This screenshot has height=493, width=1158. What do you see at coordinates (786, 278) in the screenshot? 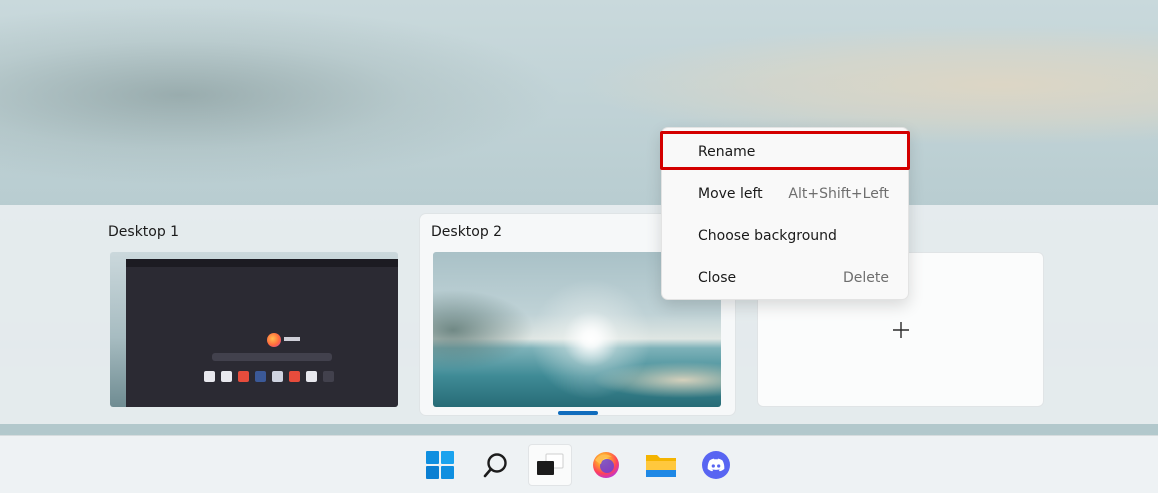
I see `menu-item-close: Close Delete` at bounding box center [786, 278].